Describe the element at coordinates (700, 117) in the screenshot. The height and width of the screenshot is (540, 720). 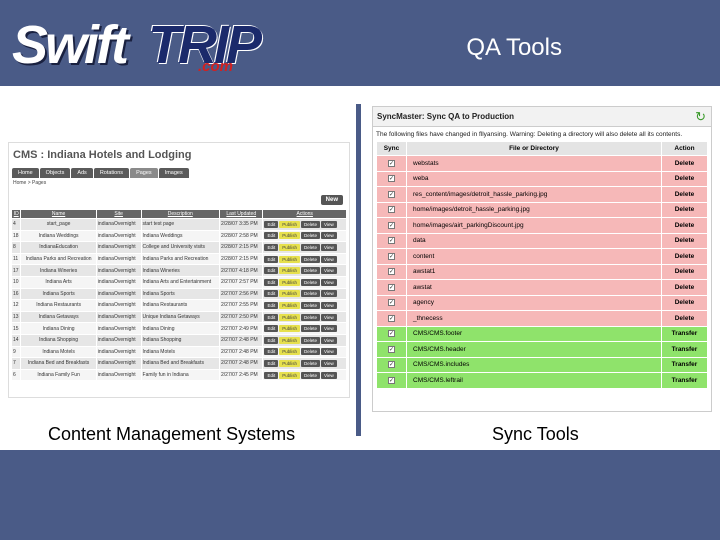
I see `refresh-icon: ↻` at that location.